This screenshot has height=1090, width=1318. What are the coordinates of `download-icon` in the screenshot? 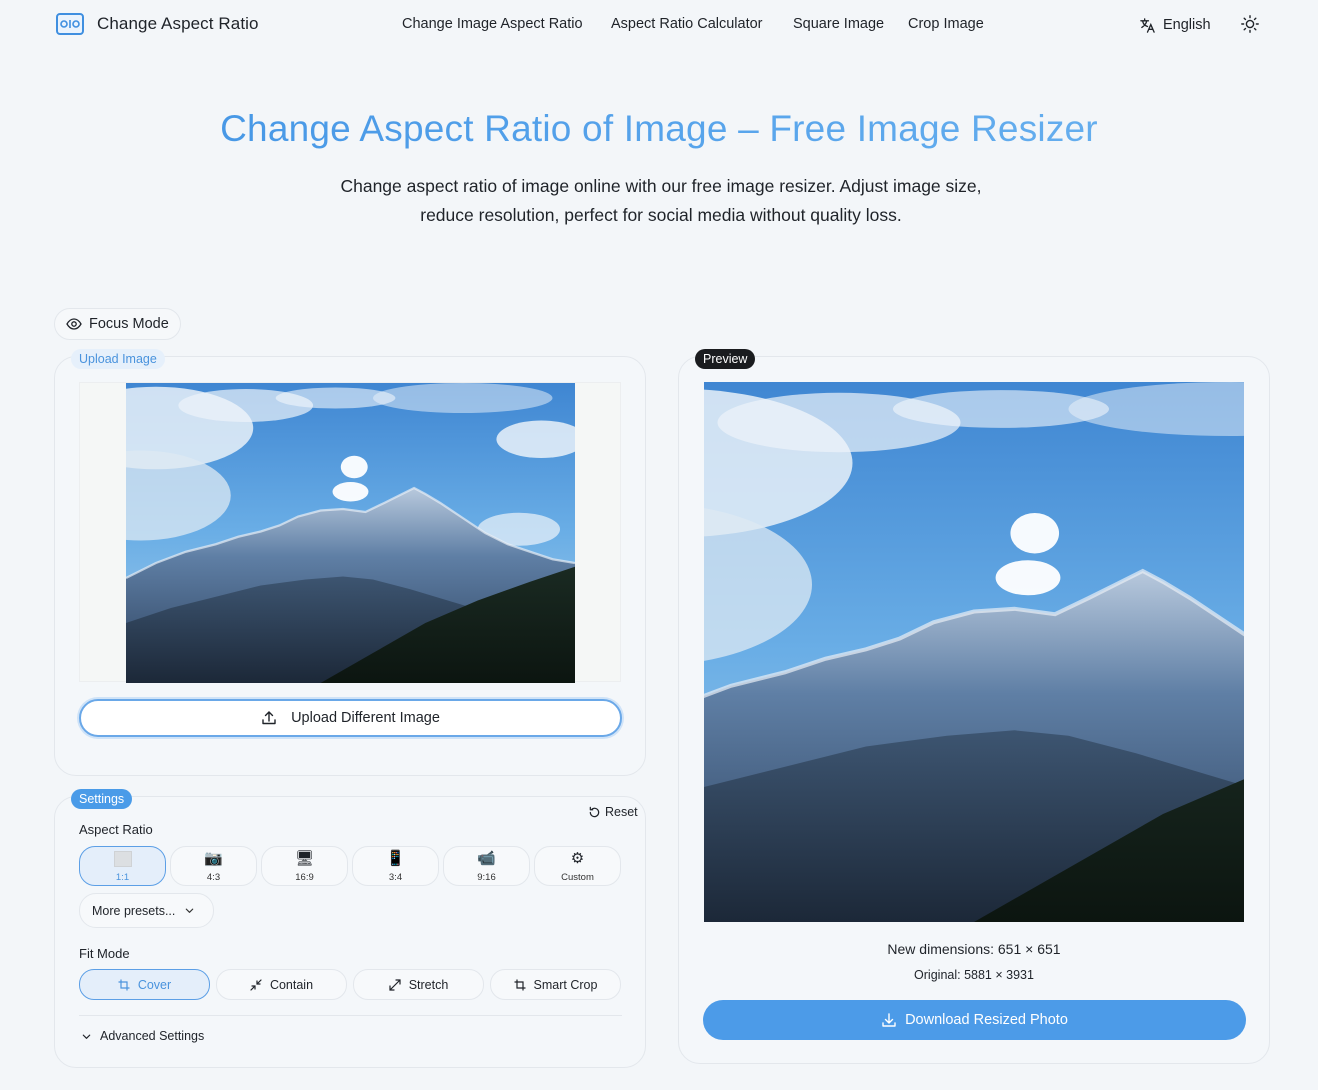 It's located at (889, 1020).